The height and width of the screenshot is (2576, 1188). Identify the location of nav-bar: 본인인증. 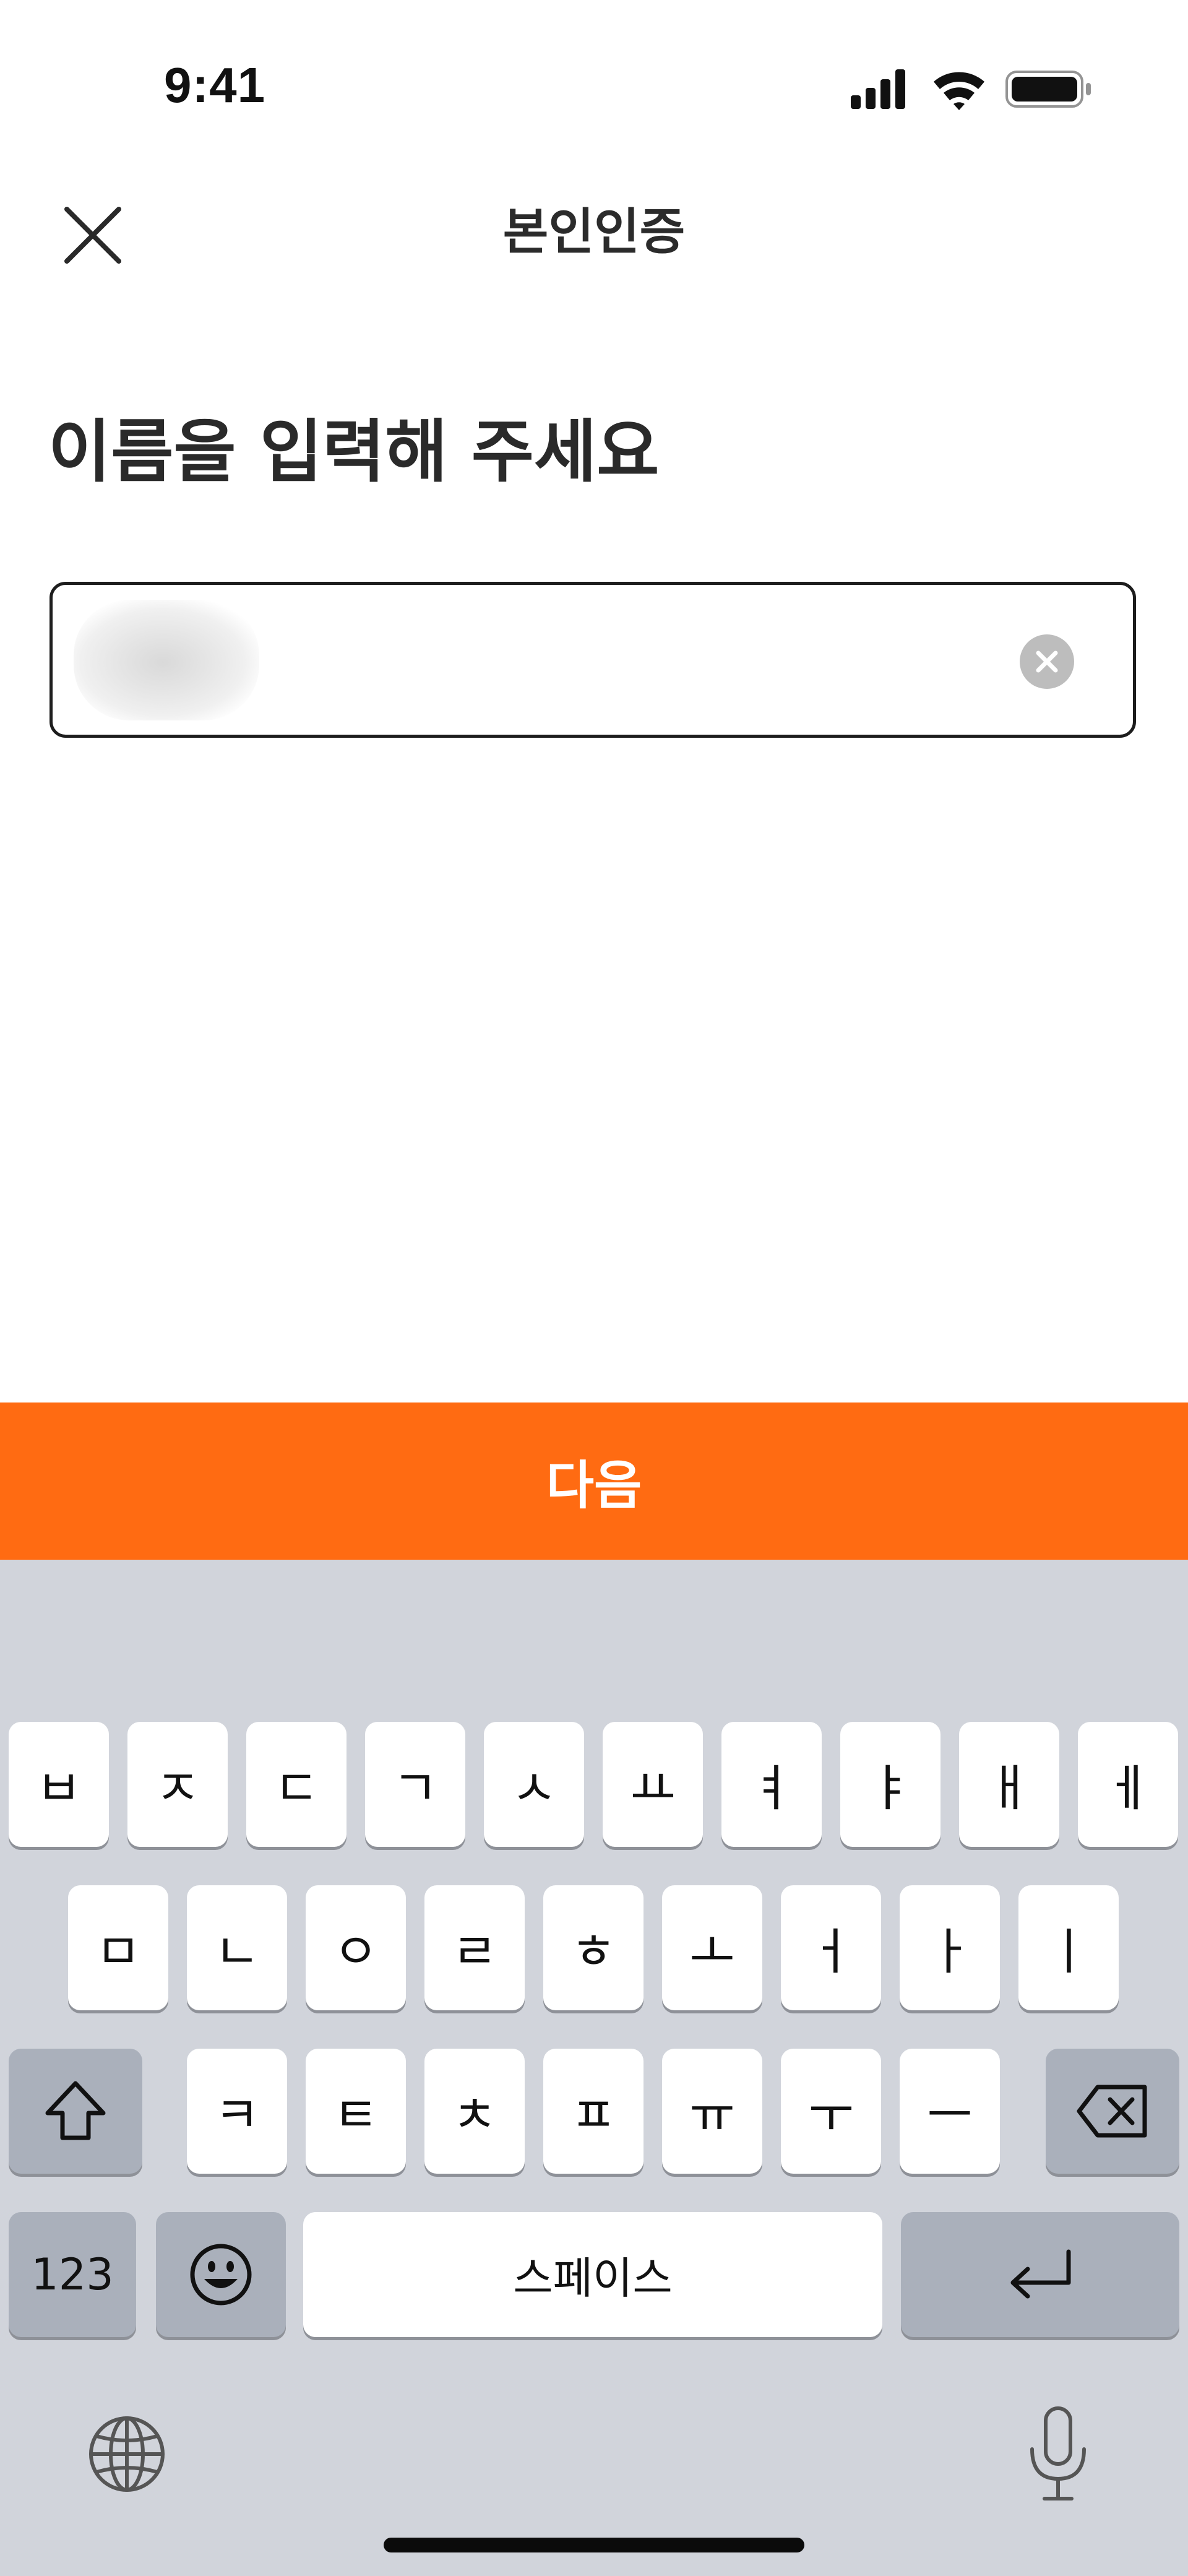
(594, 229).